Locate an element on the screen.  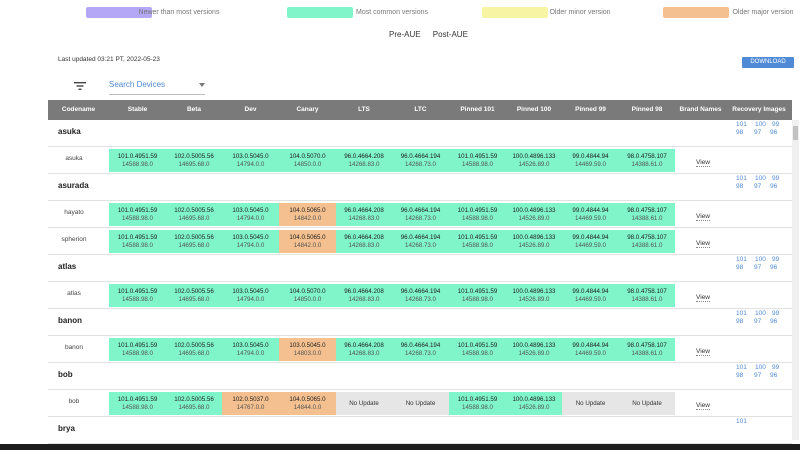
platform-version: 14268.73.0 is located at coordinates (420, 164).